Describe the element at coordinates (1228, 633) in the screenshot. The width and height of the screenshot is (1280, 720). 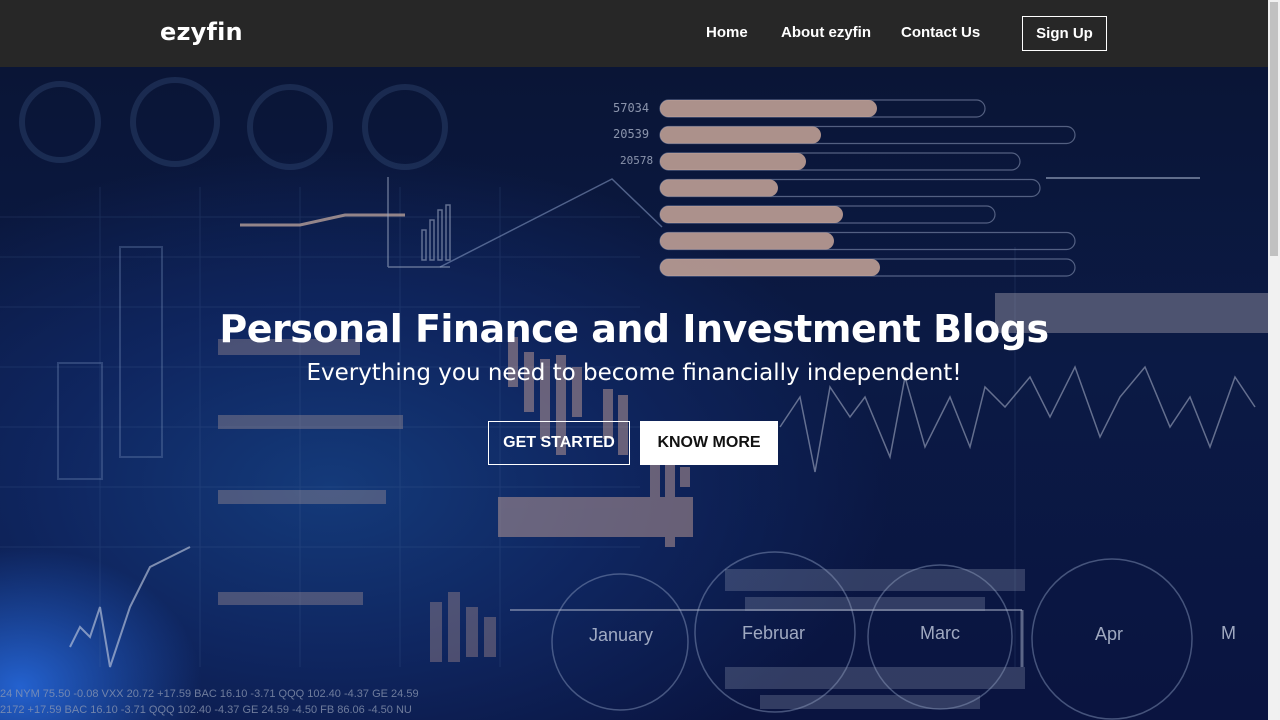
I see `bg-month-may: M` at that location.